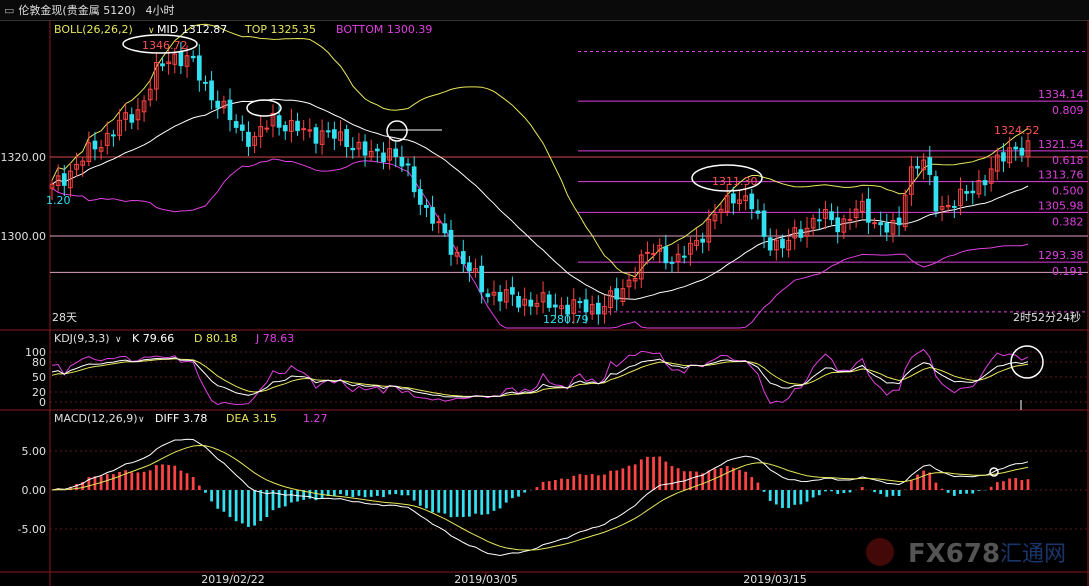 Image resolution: width=1089 pixels, height=586 pixels. What do you see at coordinates (32, 529) in the screenshot?
I see `macd-axis-label-2: -5.00` at bounding box center [32, 529].